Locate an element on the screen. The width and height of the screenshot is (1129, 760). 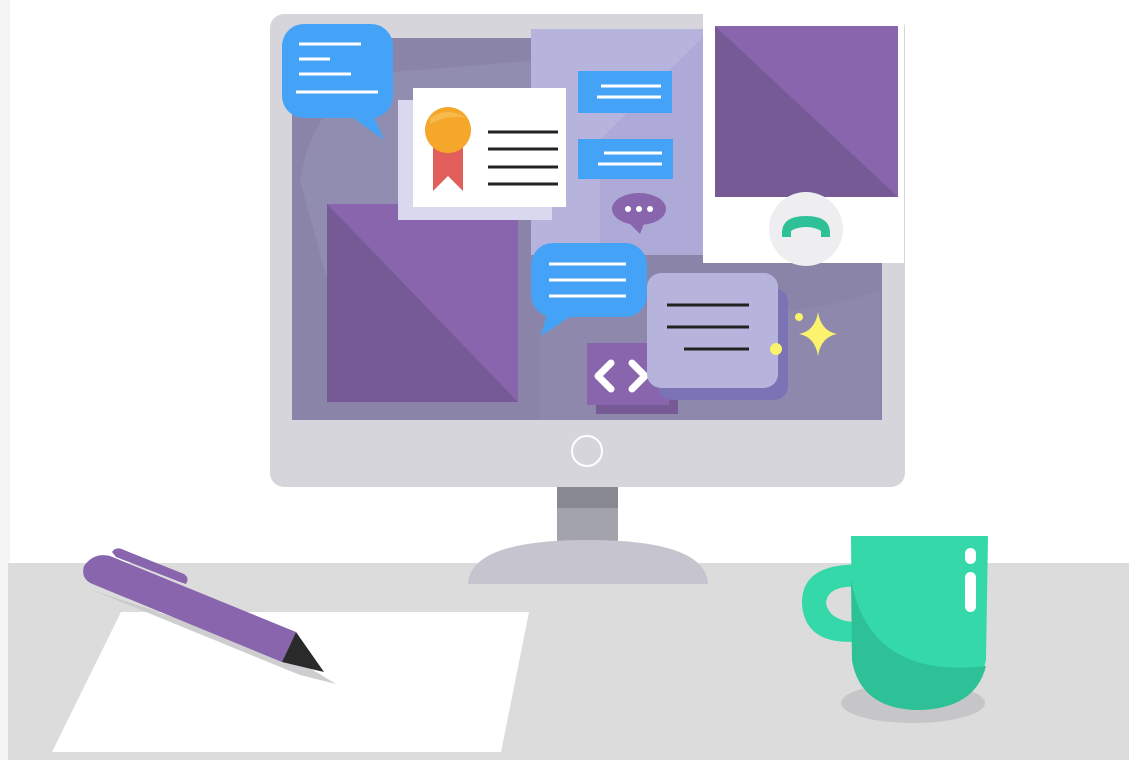
note-card is located at coordinates (717, 336).